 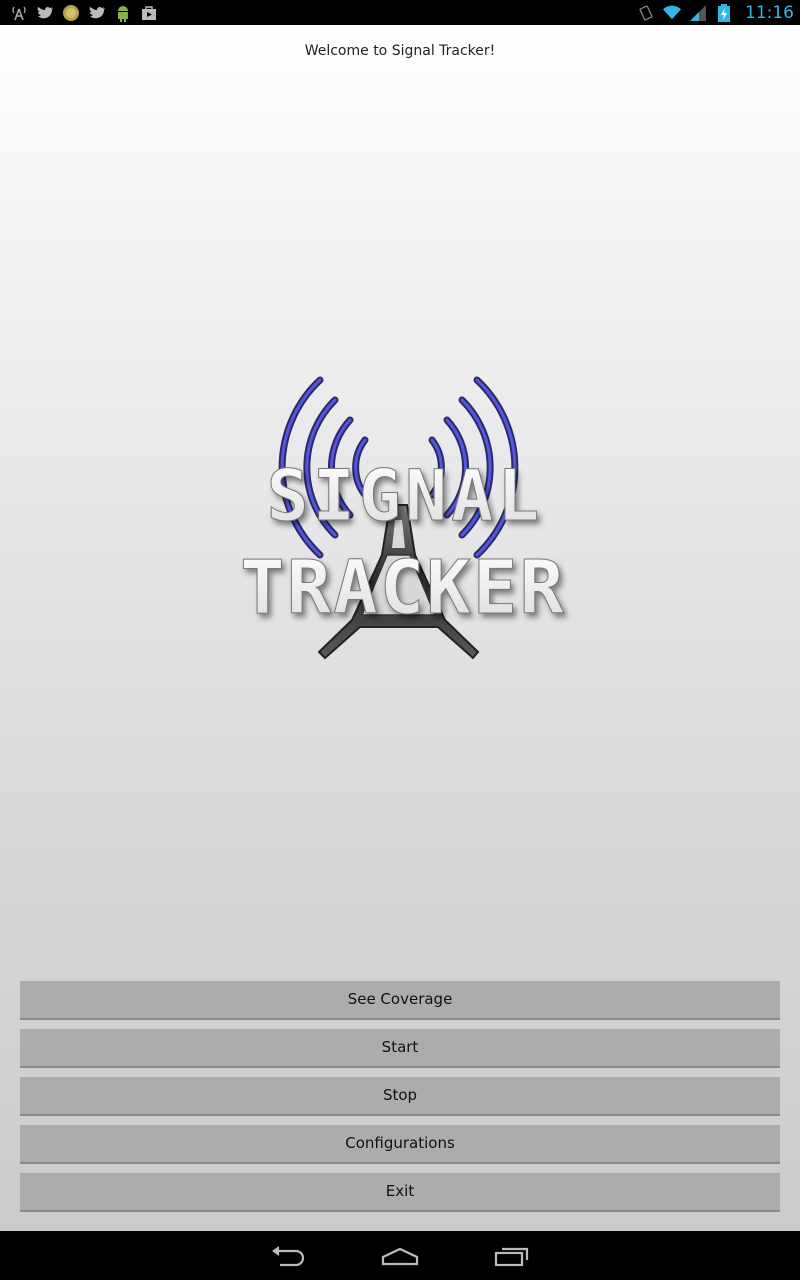 What do you see at coordinates (123, 13) in the screenshot?
I see `android-icon` at bounding box center [123, 13].